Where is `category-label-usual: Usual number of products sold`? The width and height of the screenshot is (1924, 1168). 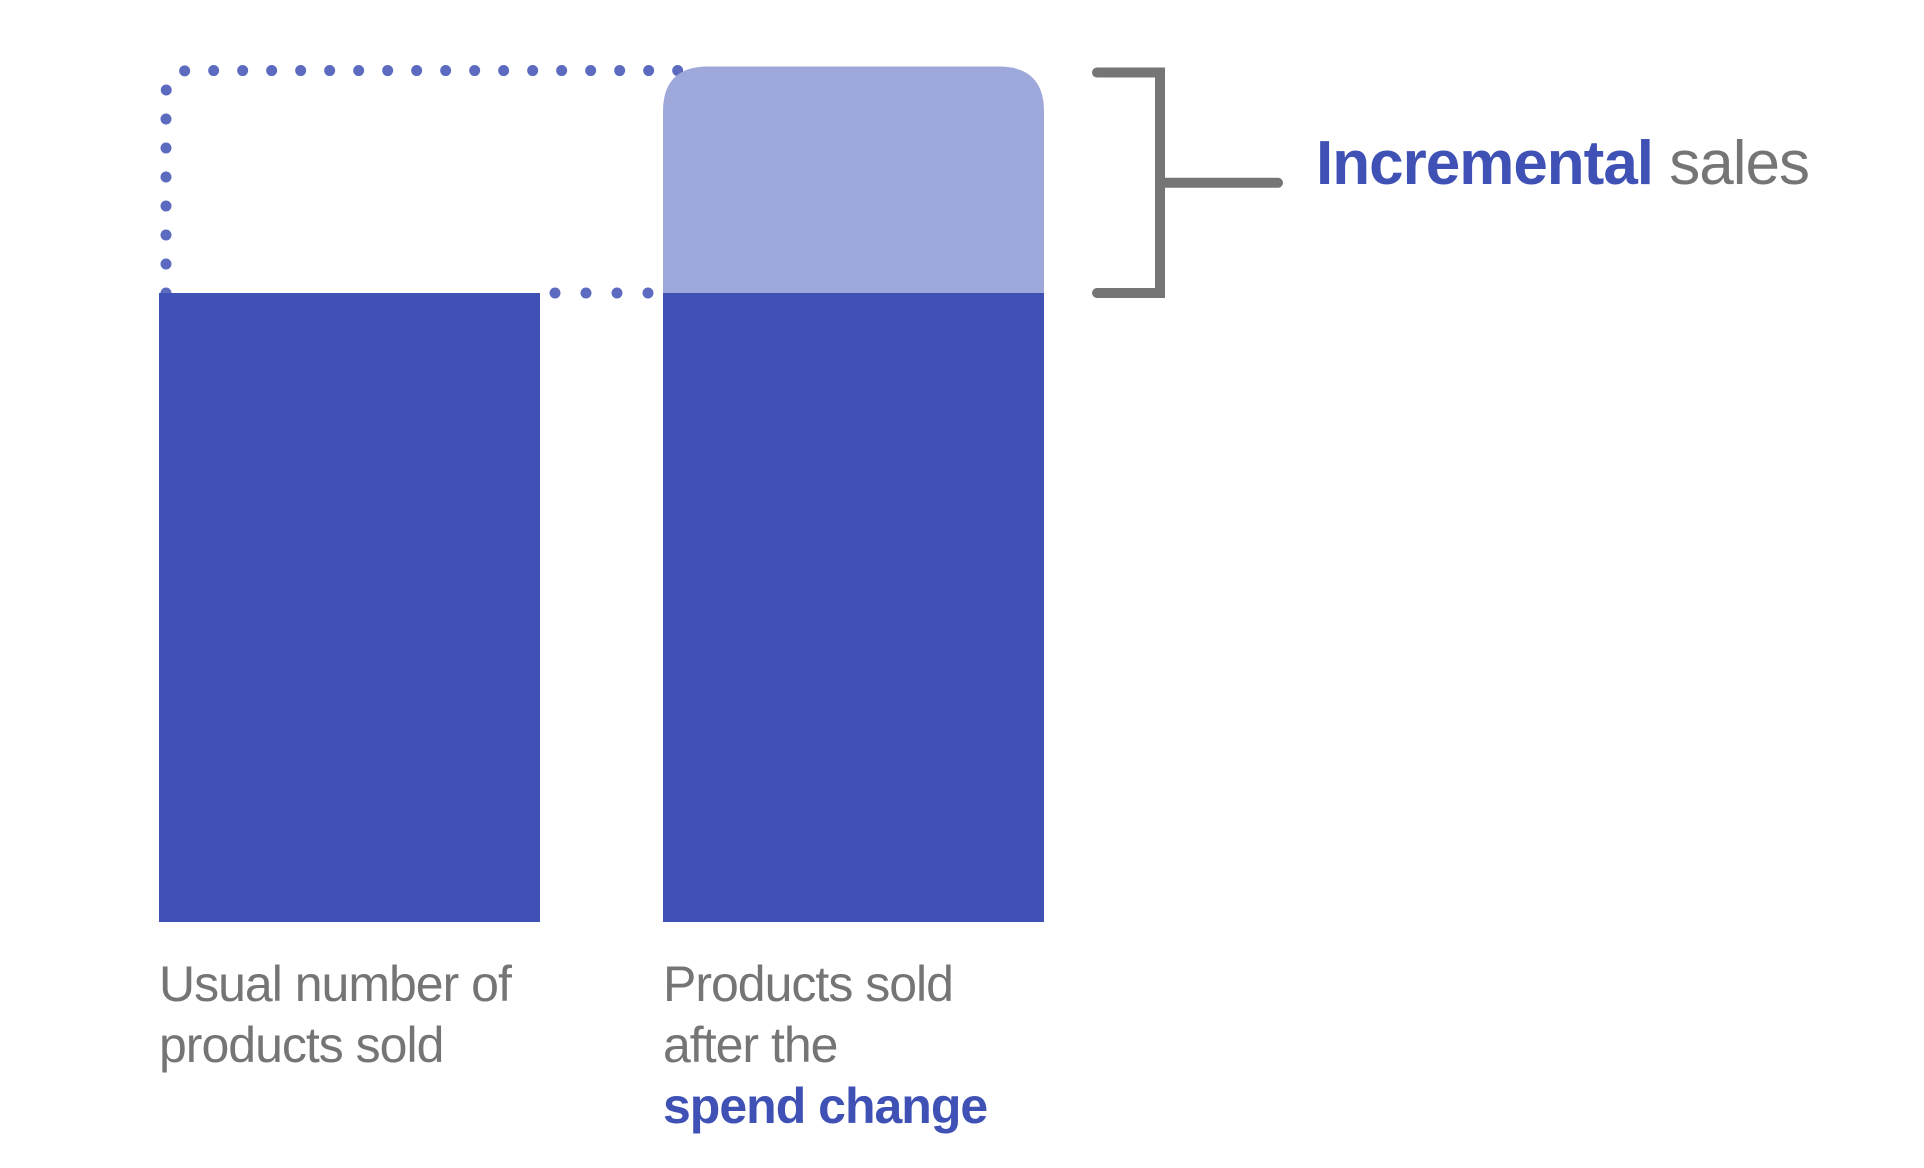
category-label-usual: Usual number of products sold is located at coordinates (335, 1015).